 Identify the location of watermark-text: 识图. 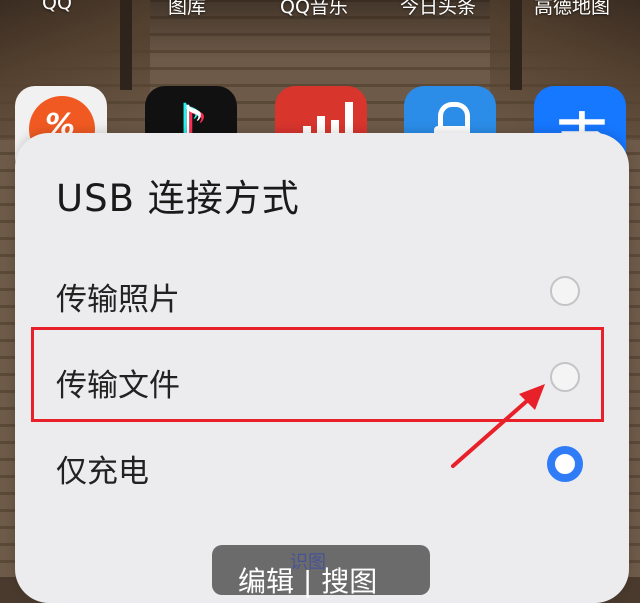
(308, 562).